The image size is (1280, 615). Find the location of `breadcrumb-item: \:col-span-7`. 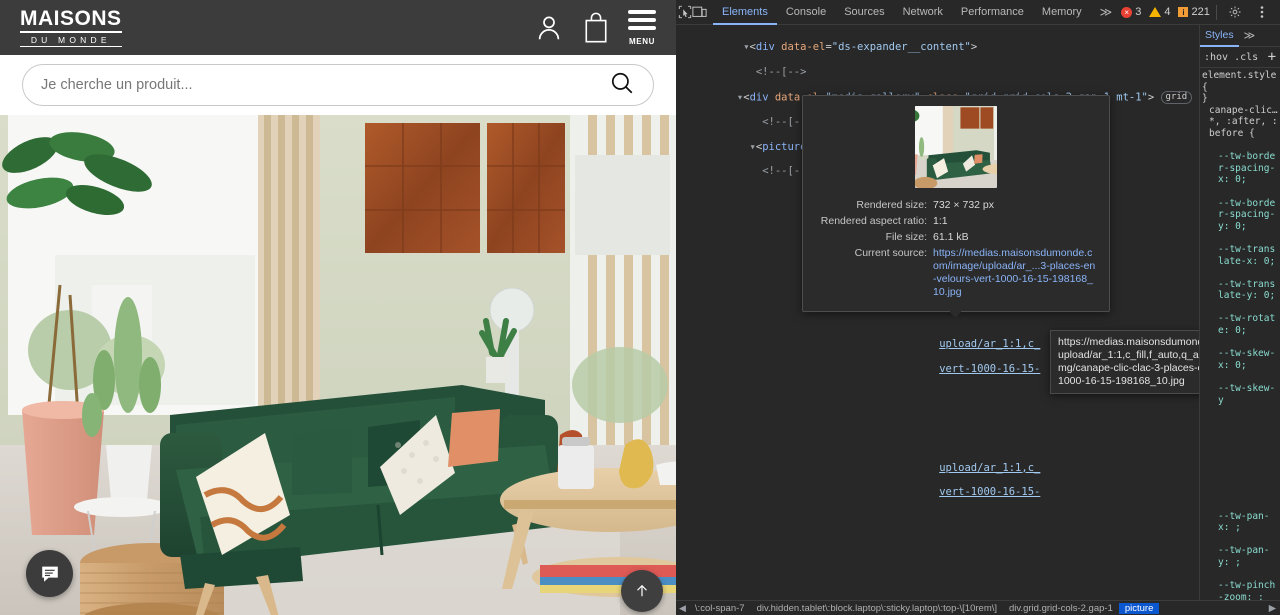

breadcrumb-item: \:col-span-7 is located at coordinates (720, 608).